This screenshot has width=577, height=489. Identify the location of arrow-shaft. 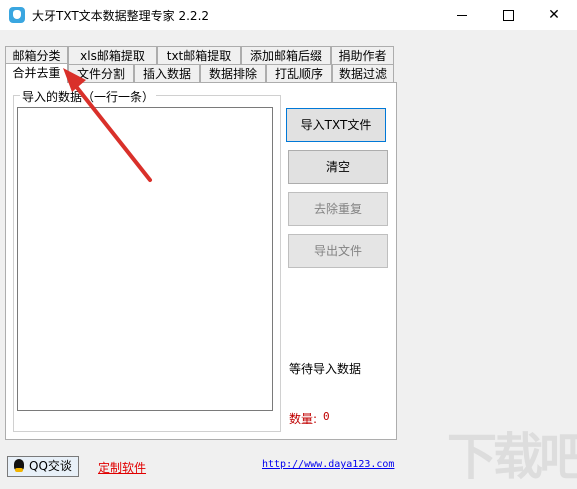
(110, 130).